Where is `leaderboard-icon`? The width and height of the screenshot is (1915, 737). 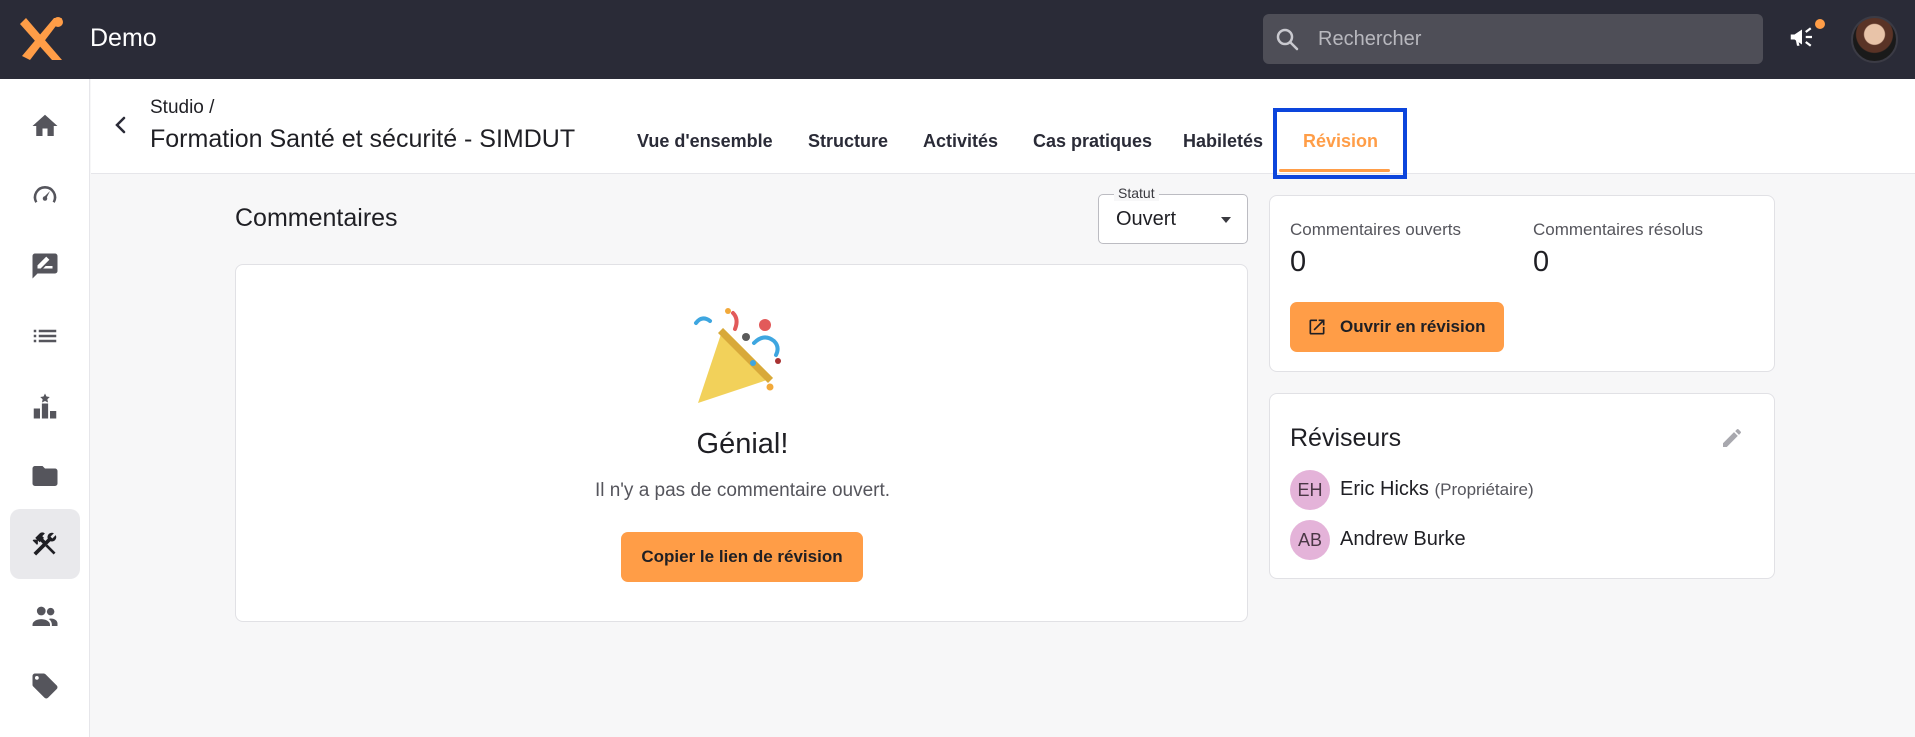 leaderboard-icon is located at coordinates (45, 406).